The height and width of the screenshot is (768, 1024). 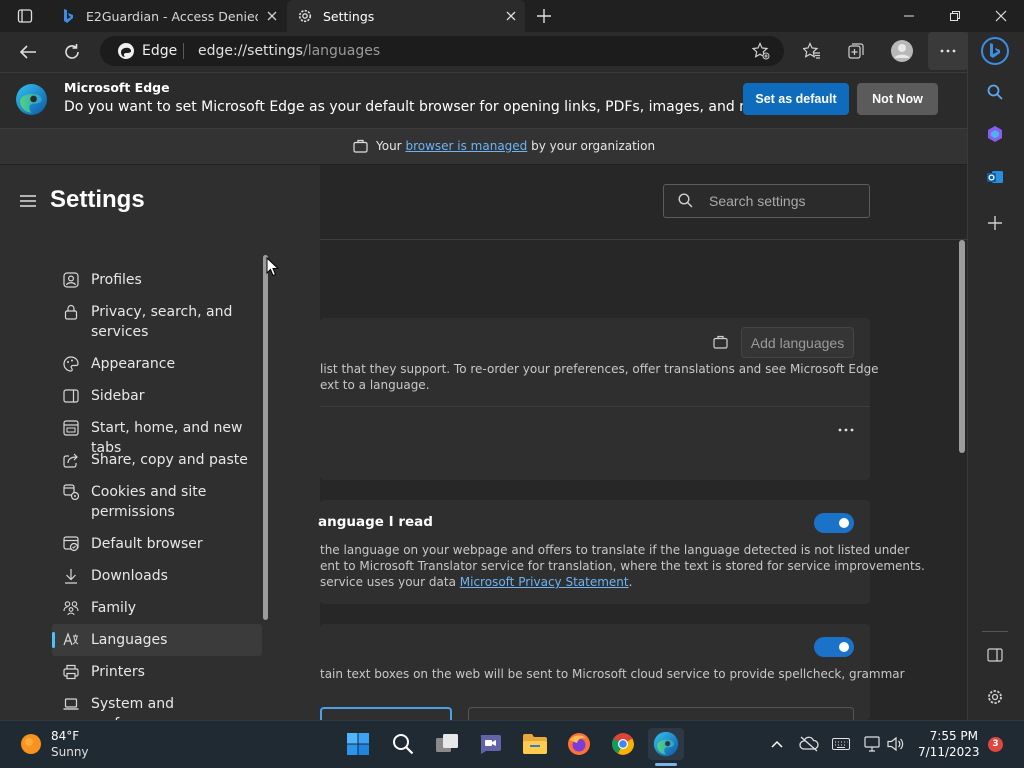 I want to click on minimize-button, so click(x=909, y=16).